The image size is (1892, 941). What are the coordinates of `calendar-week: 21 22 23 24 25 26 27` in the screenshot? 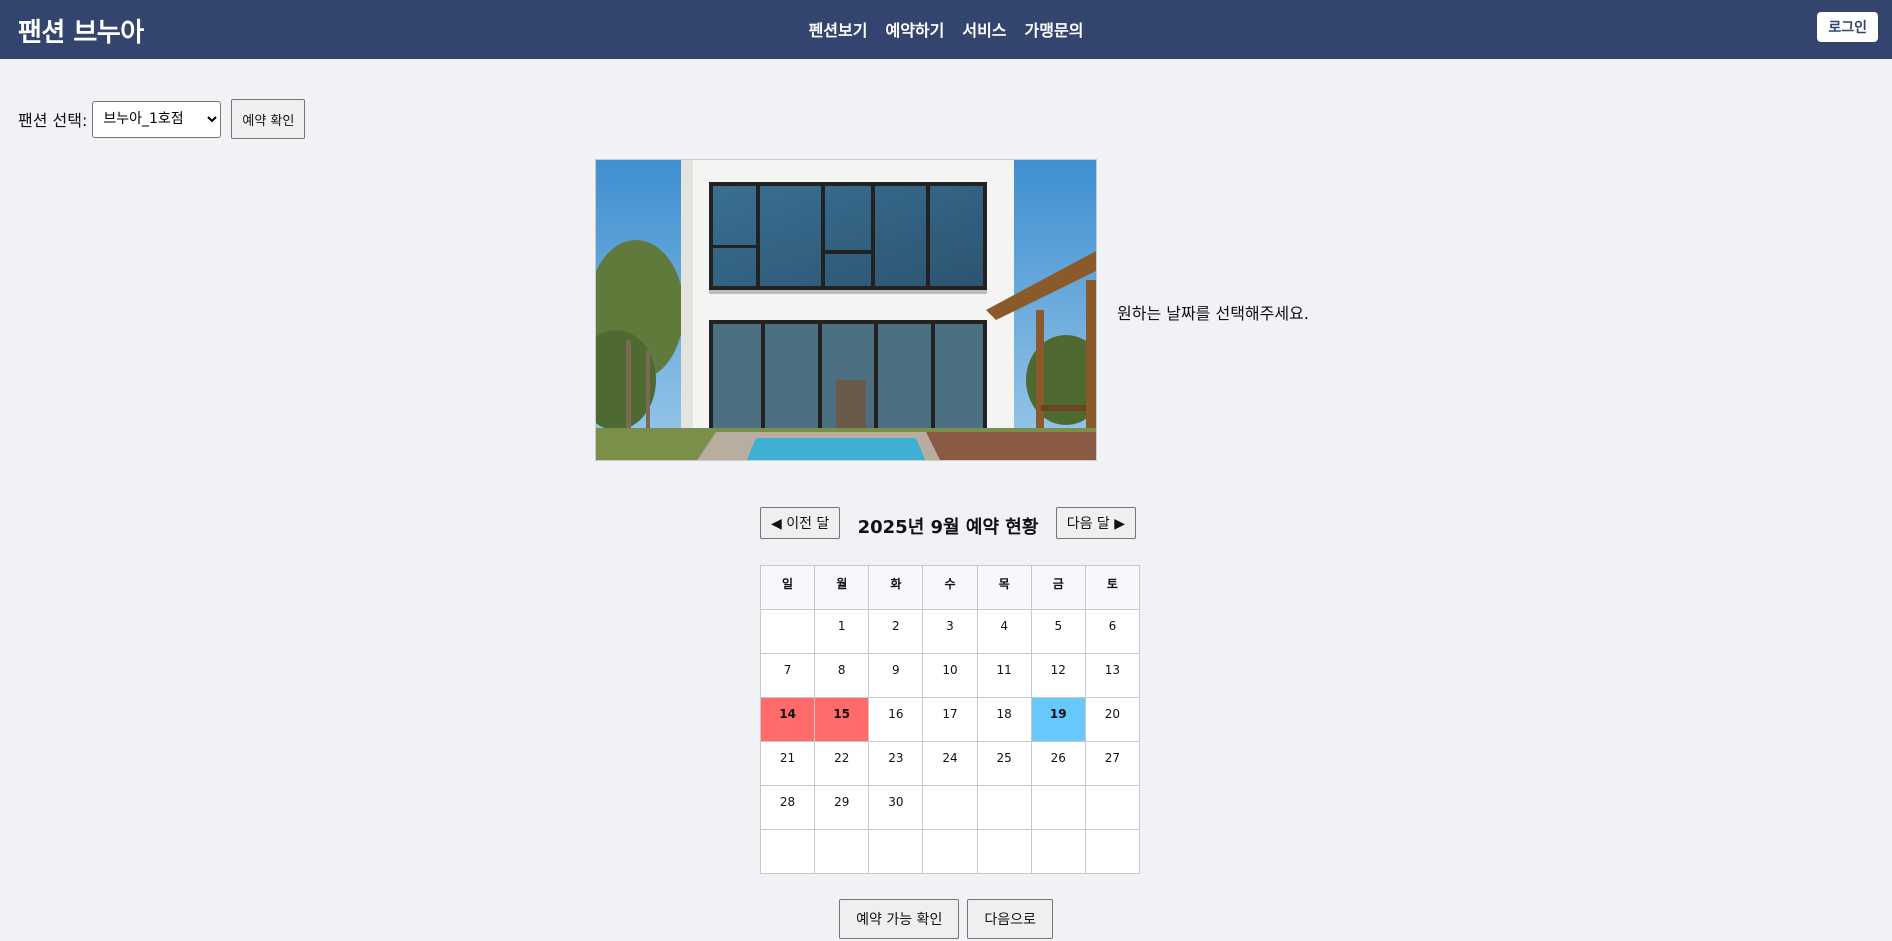 It's located at (950, 763).